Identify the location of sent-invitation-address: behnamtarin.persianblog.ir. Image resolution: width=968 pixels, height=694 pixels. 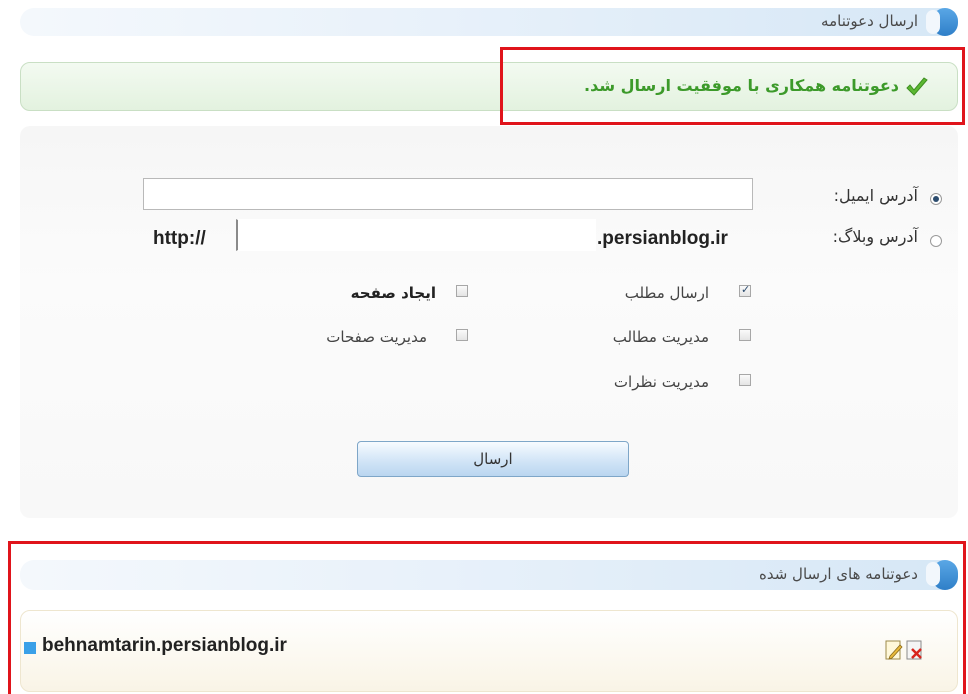
(164, 645).